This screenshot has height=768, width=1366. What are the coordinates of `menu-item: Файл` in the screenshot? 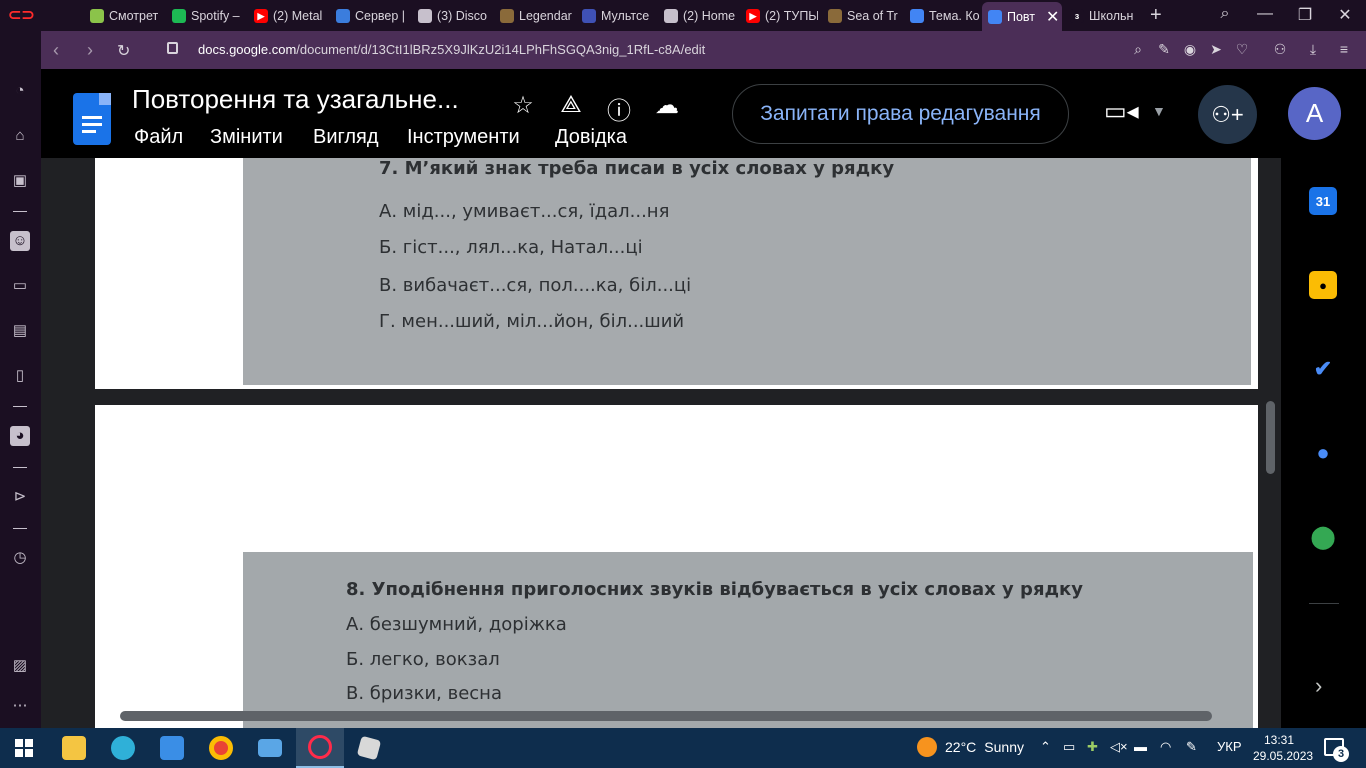 It's located at (158, 137).